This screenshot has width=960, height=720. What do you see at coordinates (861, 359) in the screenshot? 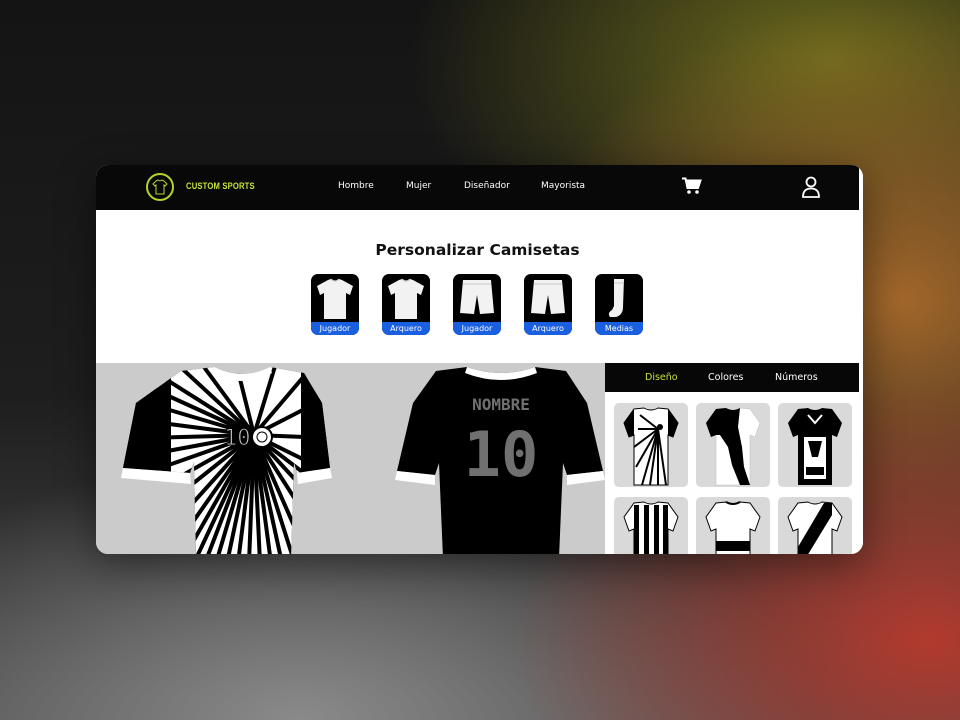
I see `window-edge` at bounding box center [861, 359].